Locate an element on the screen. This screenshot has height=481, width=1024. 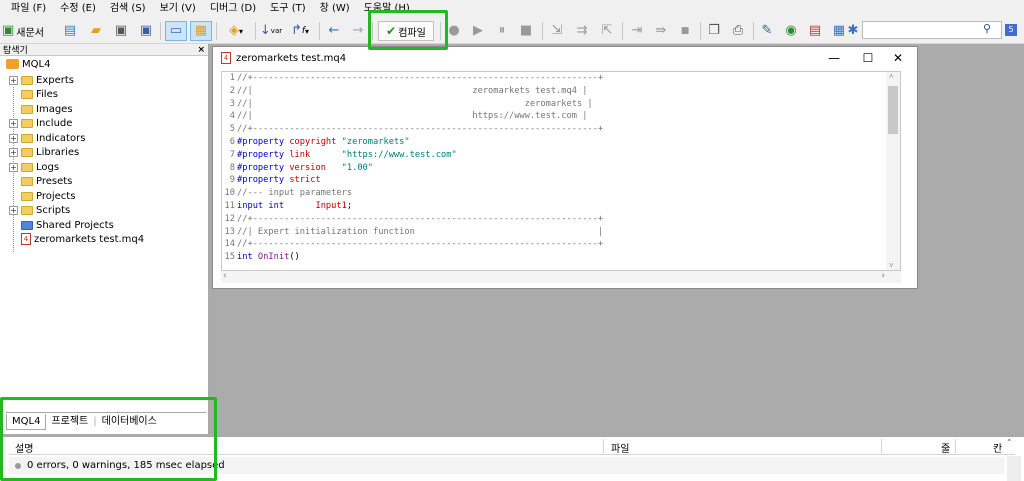
layout-icon: ▭ is located at coordinates (176, 30).